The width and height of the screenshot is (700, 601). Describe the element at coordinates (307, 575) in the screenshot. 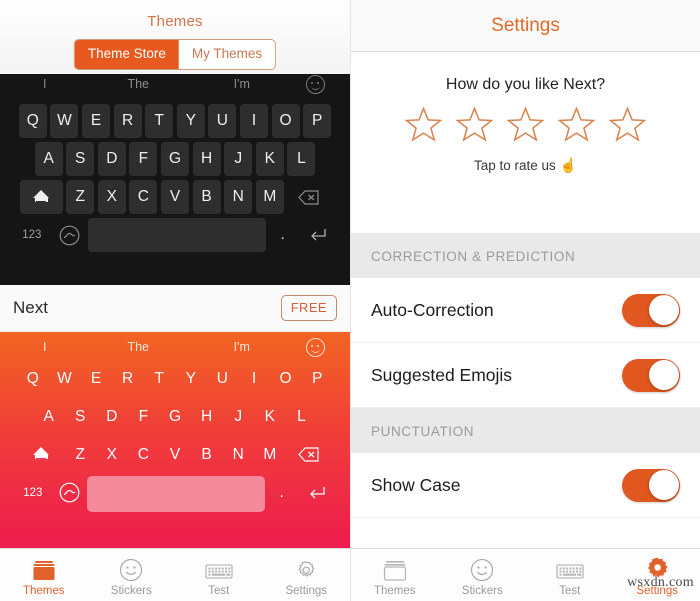

I see `tab-settings: Settings` at that location.